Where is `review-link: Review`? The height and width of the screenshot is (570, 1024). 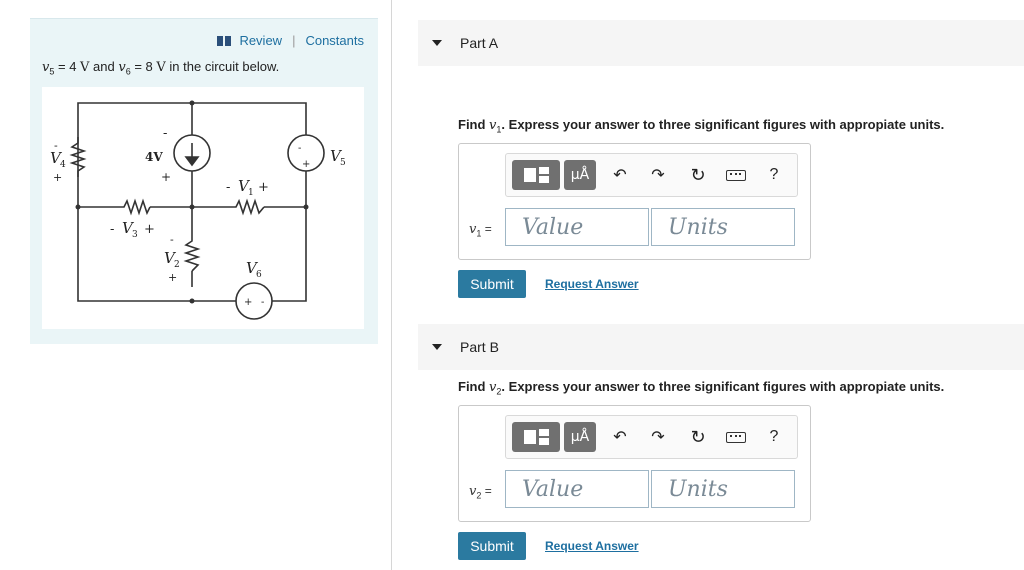
review-link: Review is located at coordinates (260, 40).